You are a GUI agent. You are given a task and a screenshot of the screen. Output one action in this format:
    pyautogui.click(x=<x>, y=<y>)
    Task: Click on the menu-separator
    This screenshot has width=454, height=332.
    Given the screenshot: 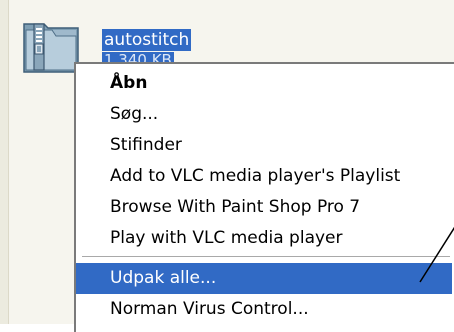 What is the action you would take?
    pyautogui.click(x=266, y=256)
    